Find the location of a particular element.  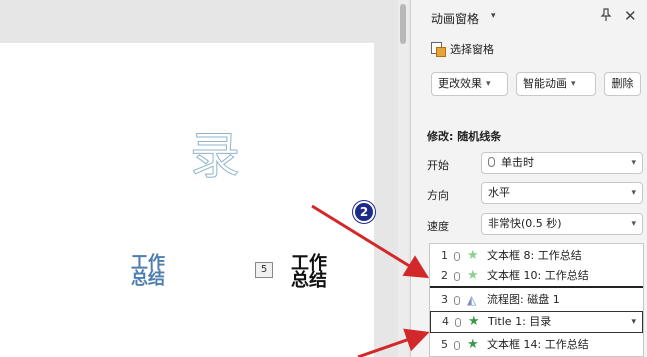

annotation-arrows is located at coordinates (370, 280).